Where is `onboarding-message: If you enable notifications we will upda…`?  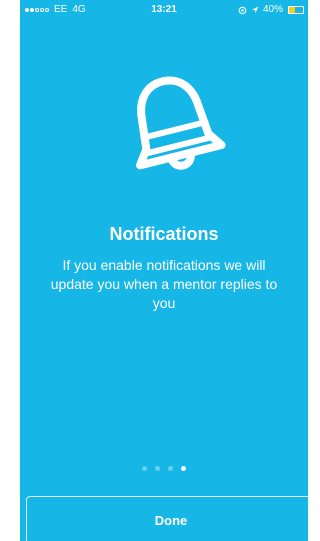 onboarding-message: If you enable notifications we will upda… is located at coordinates (164, 284).